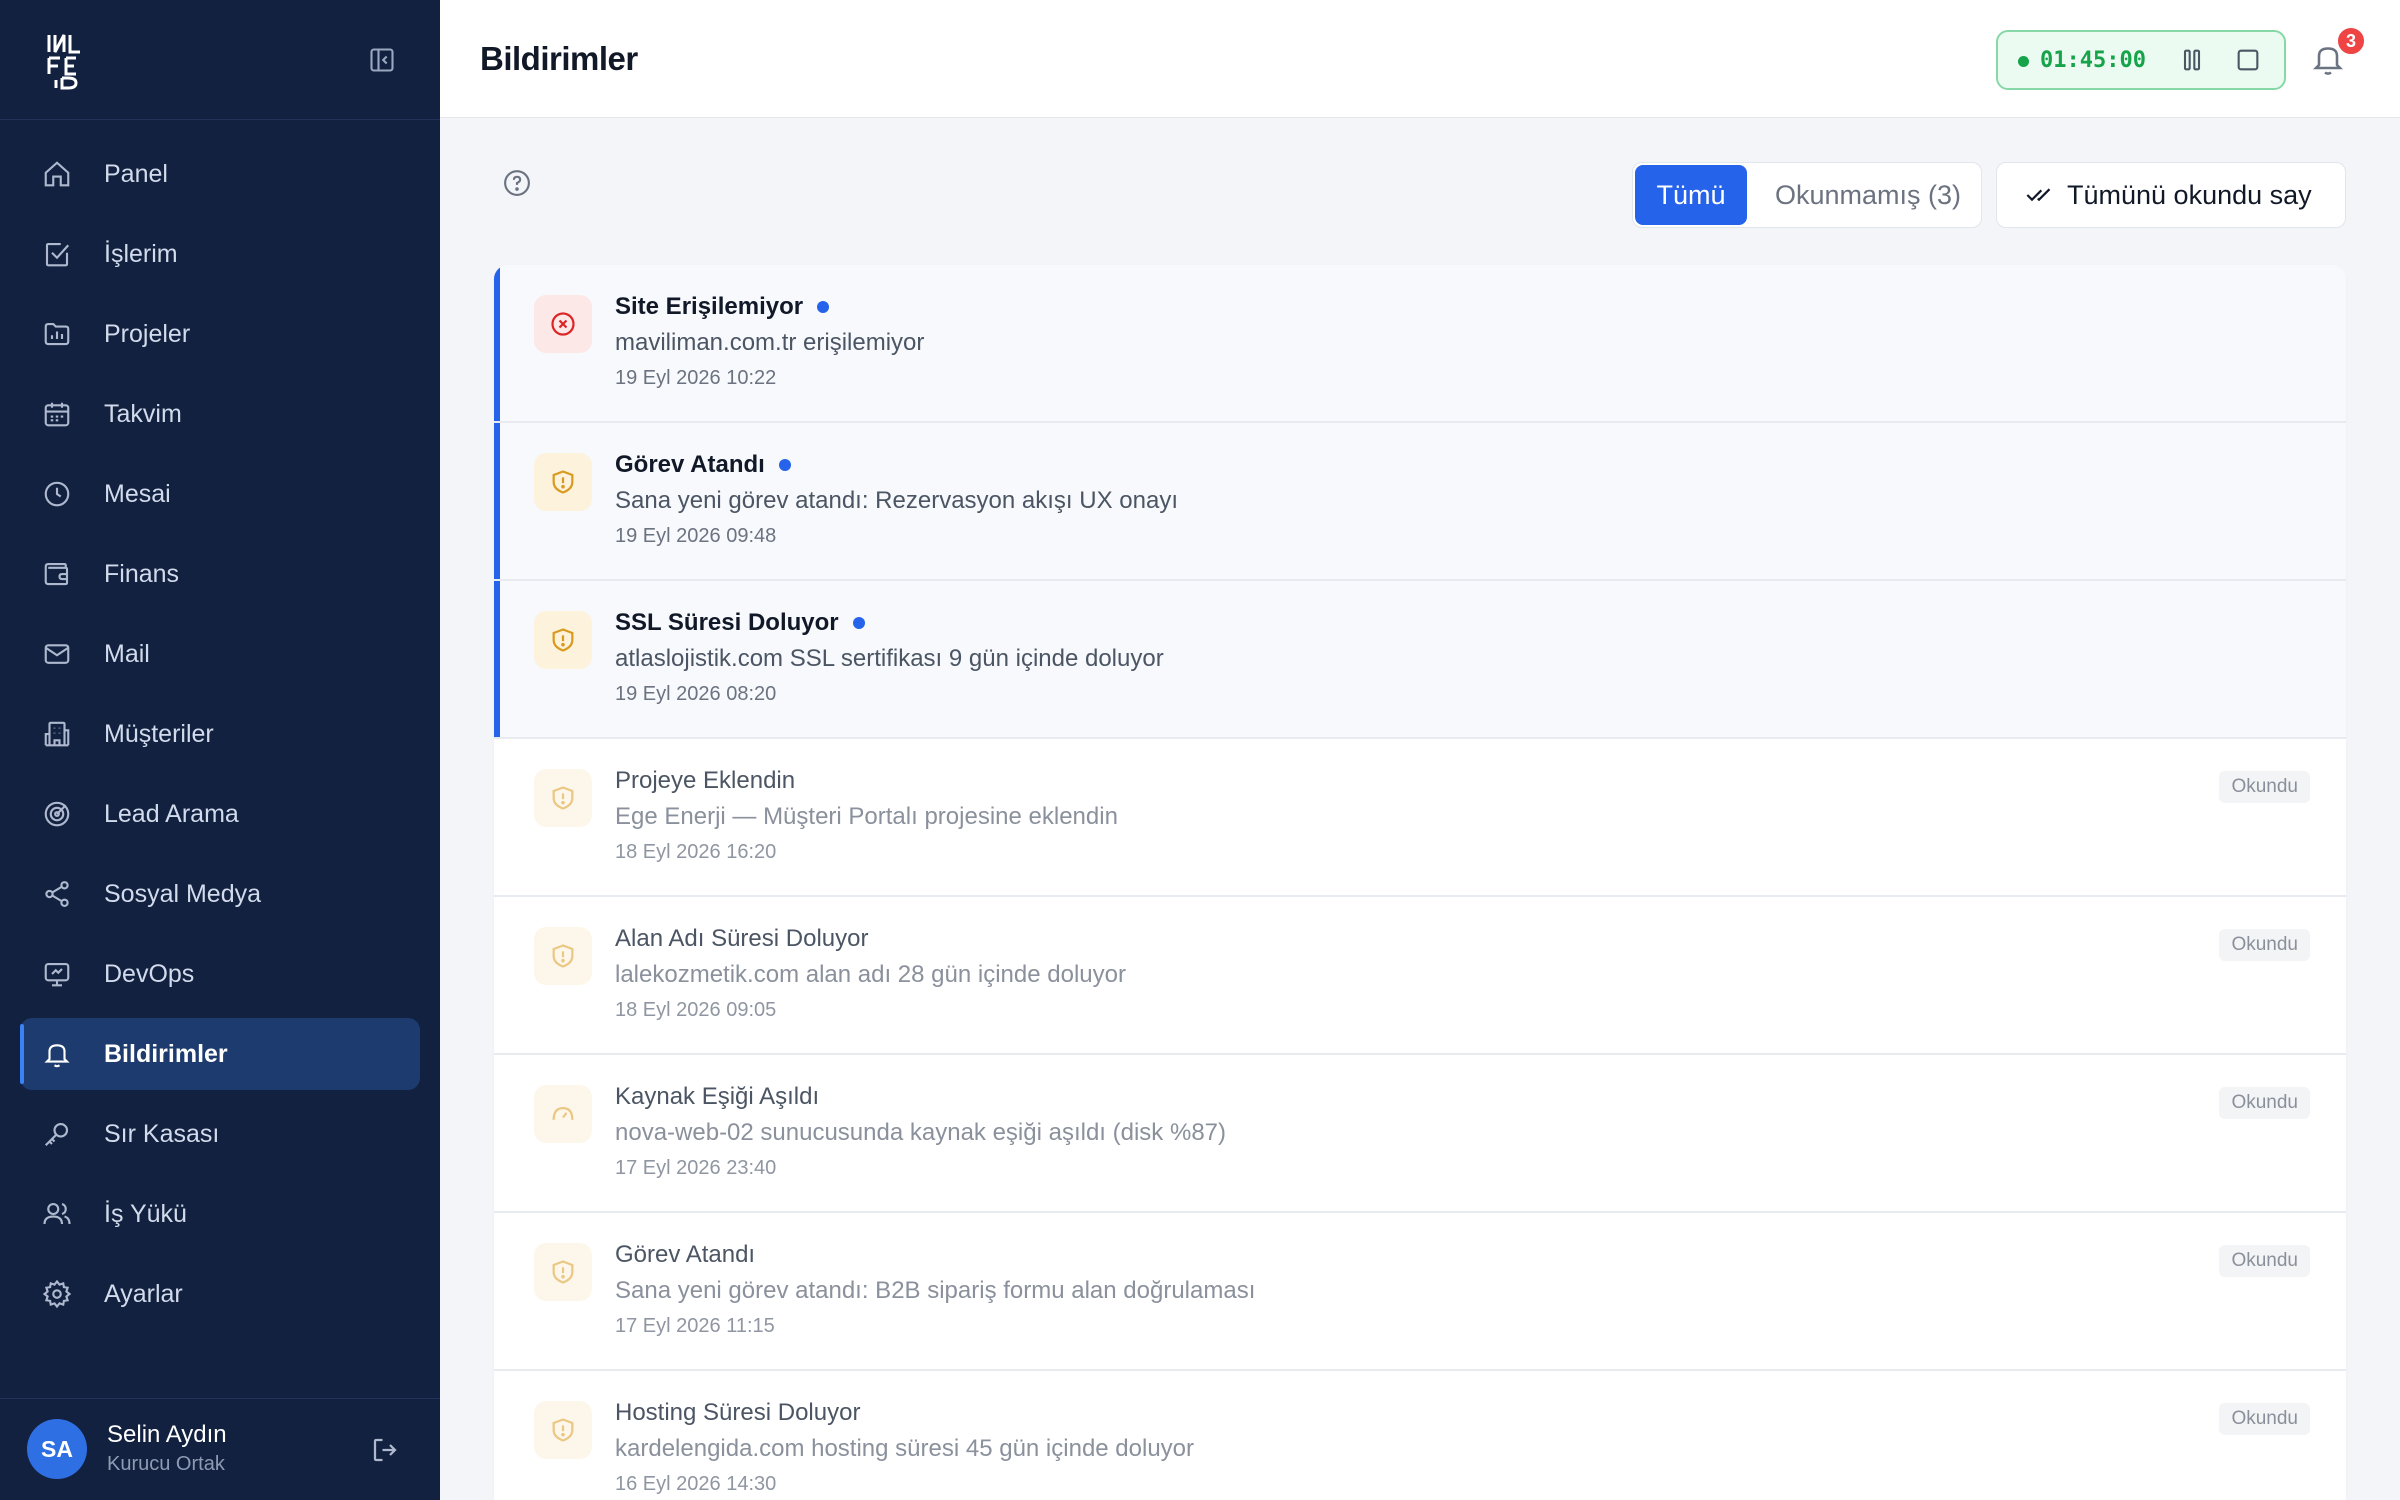  I want to click on sidebar-item-label: Sır Kasası, so click(162, 1133).